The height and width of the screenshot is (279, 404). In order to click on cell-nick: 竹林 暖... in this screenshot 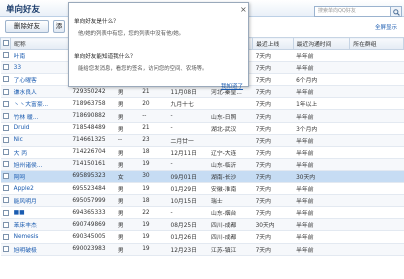, I will do `click(40, 116)`.